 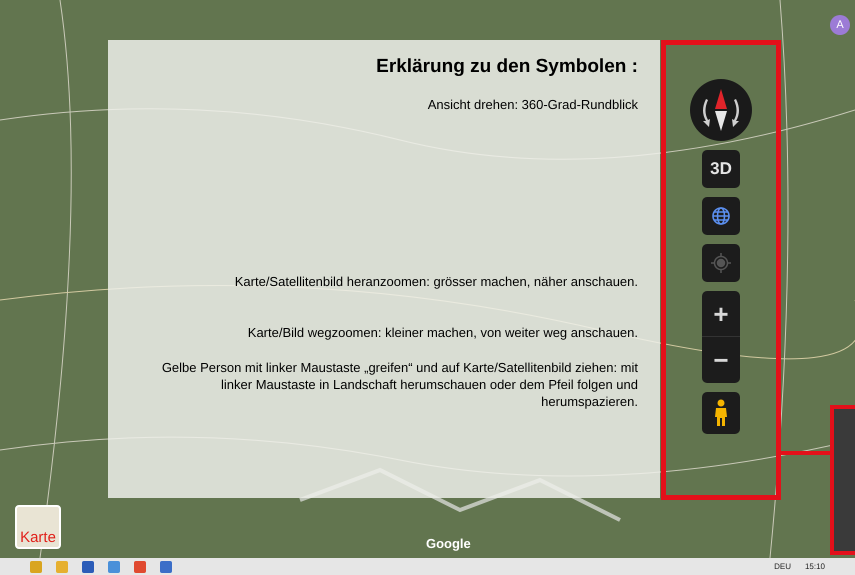 I want to click on person-icon, so click(x=721, y=413).